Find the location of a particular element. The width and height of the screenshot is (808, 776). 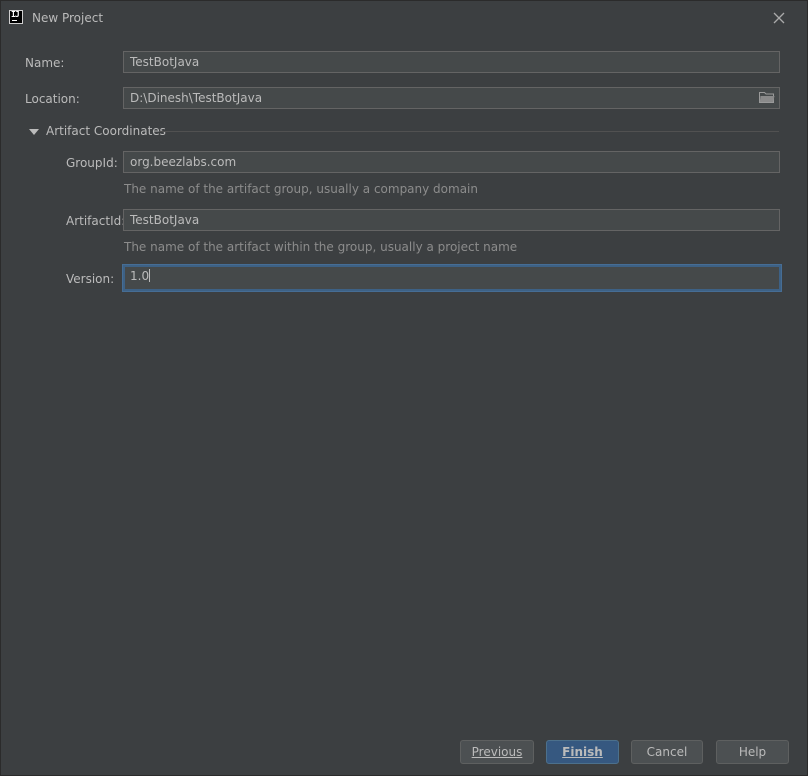

finish-button: Finish is located at coordinates (582, 752).